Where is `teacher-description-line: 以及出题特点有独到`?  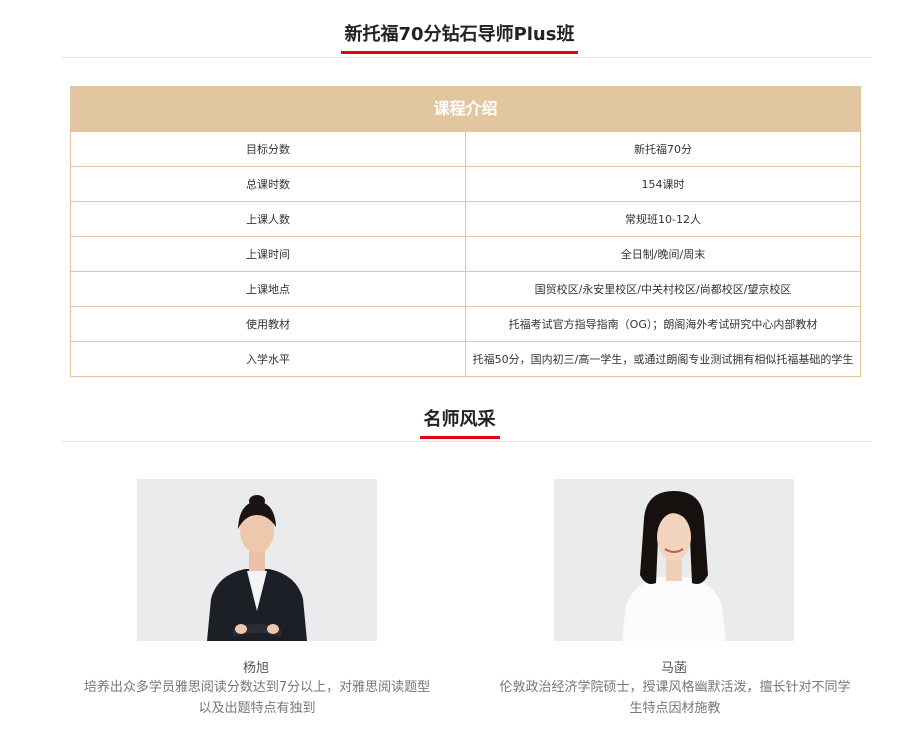
teacher-description-line: 以及出题特点有独到 is located at coordinates (257, 708).